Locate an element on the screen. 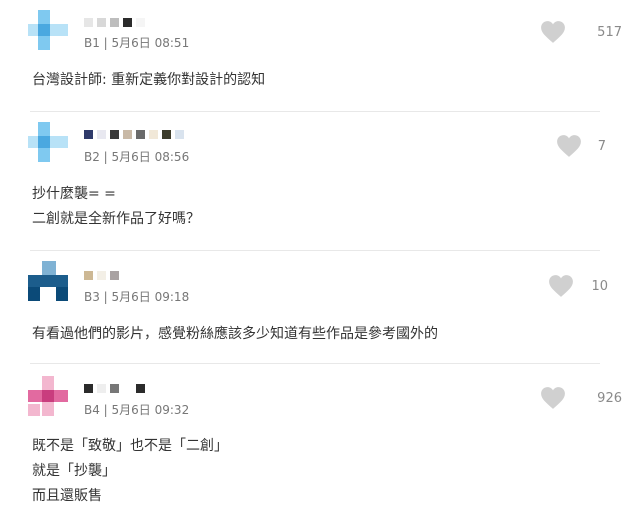  like-control: 517 is located at coordinates (581, 32).